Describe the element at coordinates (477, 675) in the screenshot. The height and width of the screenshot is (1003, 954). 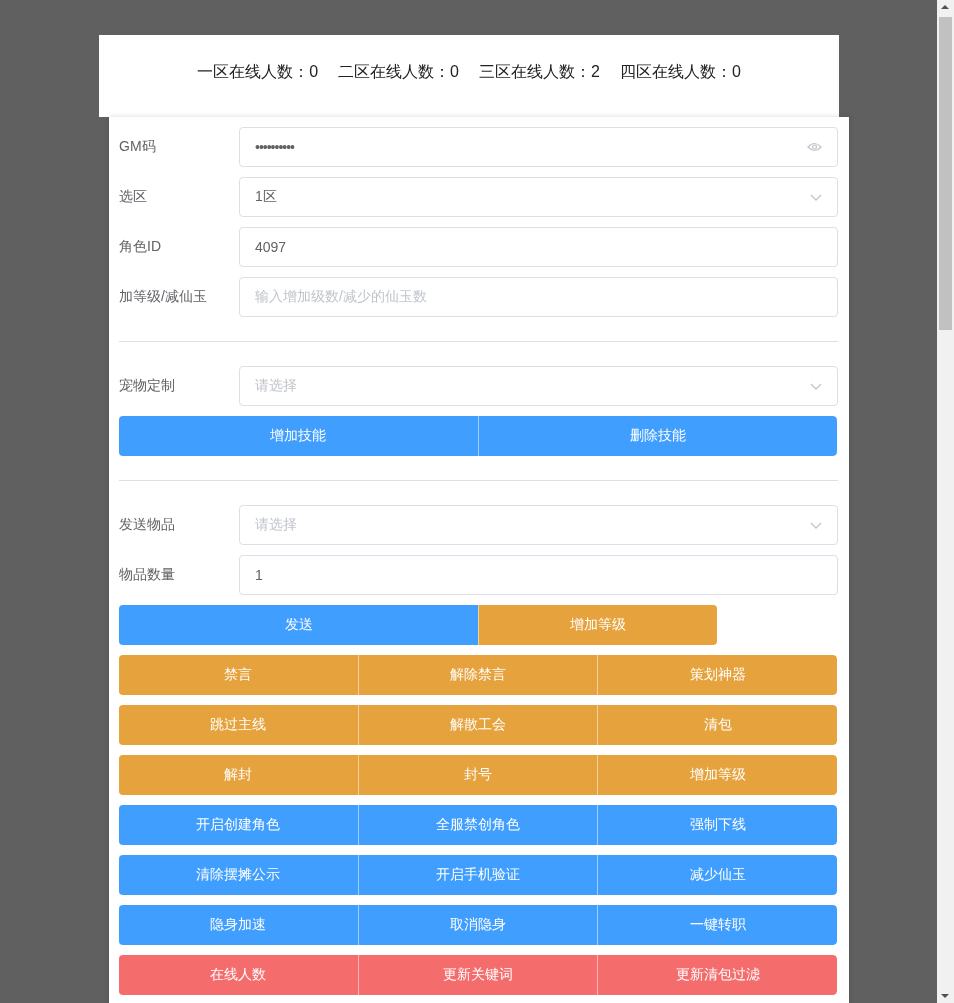
I see `action-button: 解除禁言` at that location.